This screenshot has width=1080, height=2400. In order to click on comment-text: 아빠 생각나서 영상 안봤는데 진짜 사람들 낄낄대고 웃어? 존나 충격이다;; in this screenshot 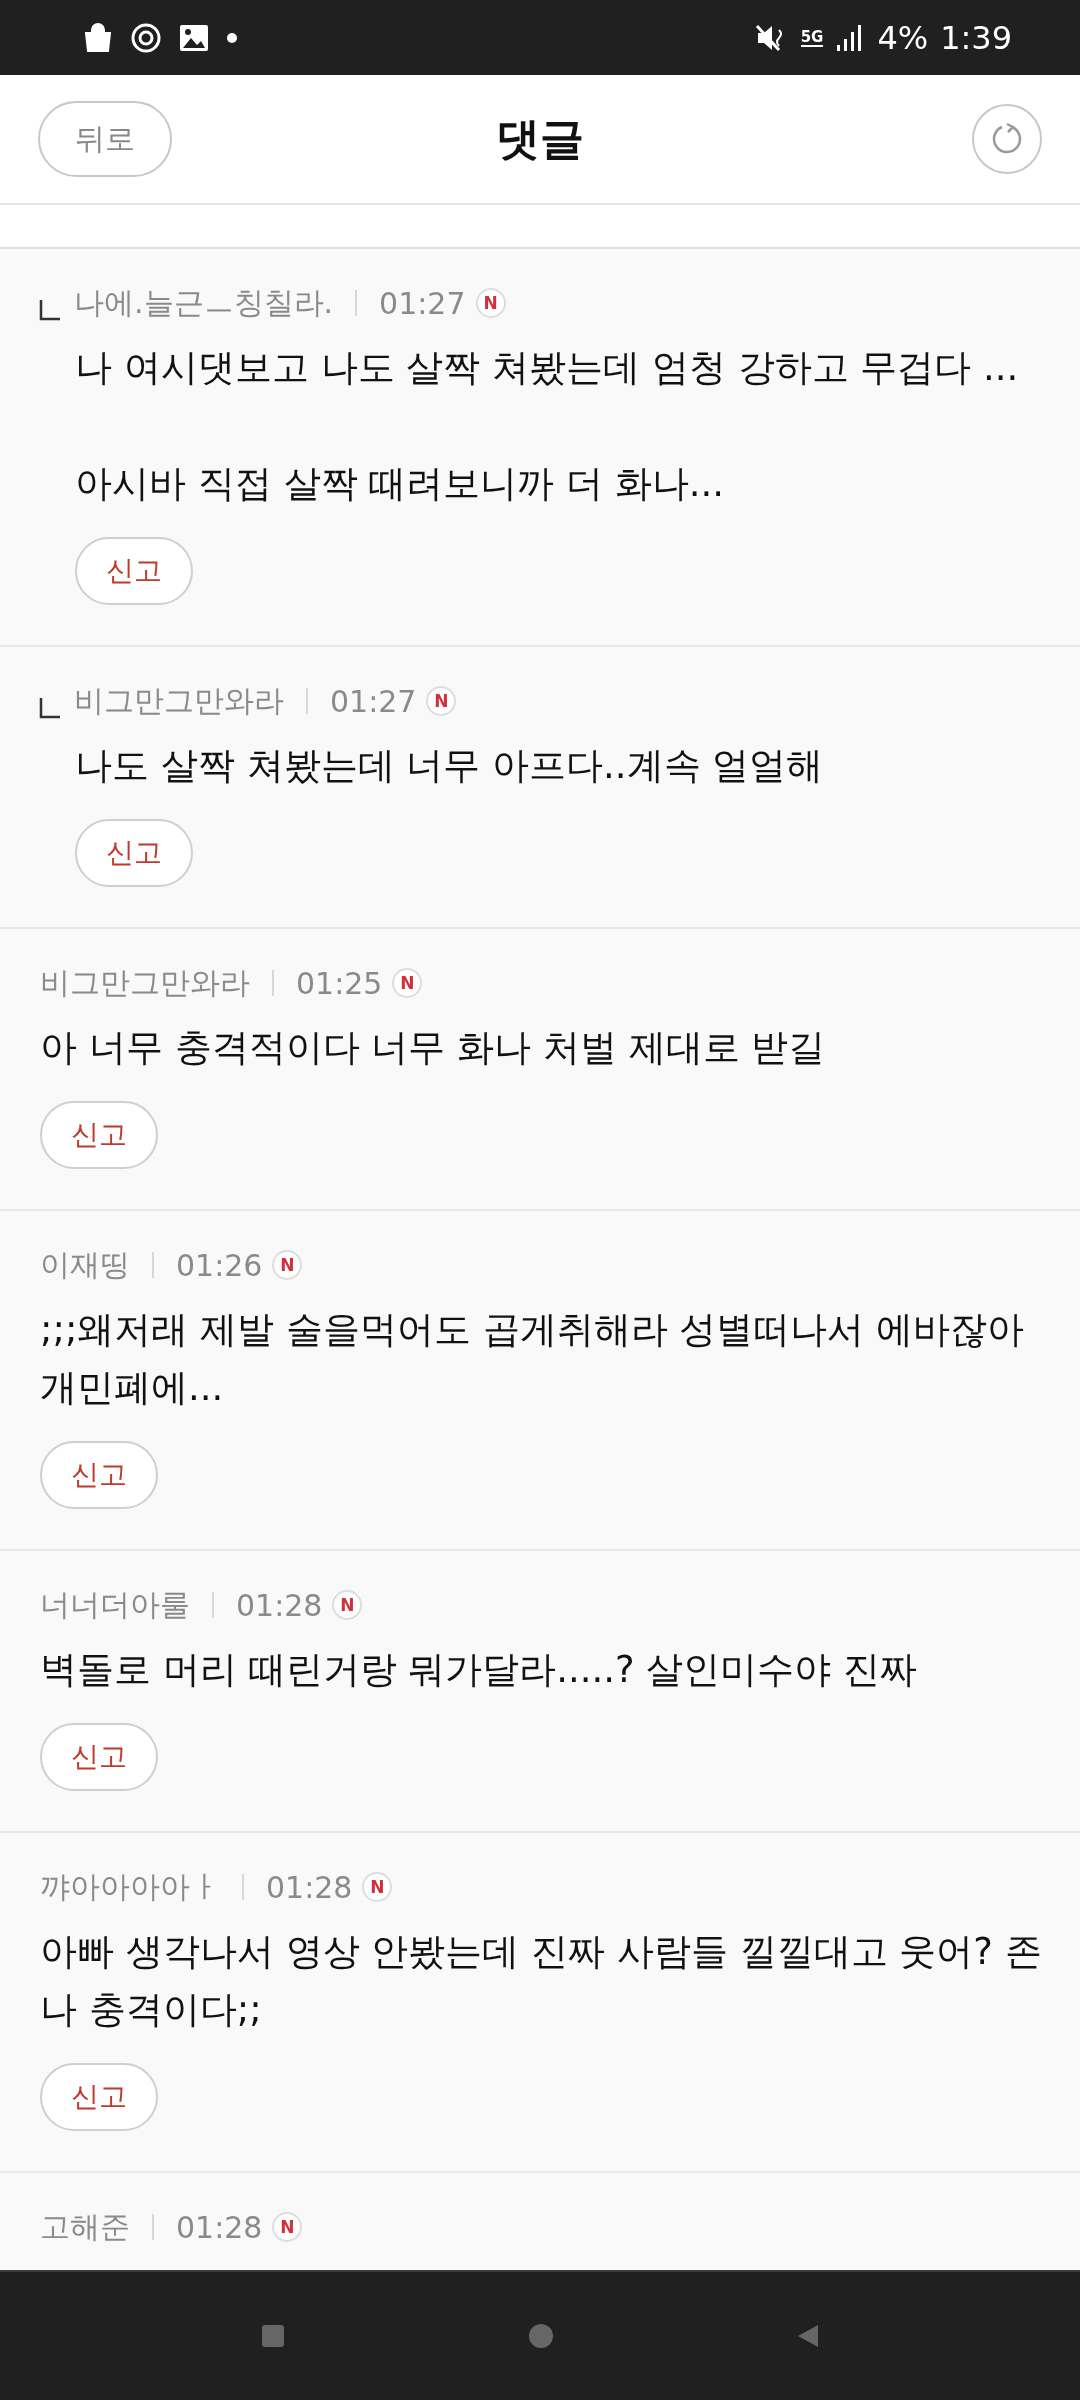, I will do `click(541, 1981)`.